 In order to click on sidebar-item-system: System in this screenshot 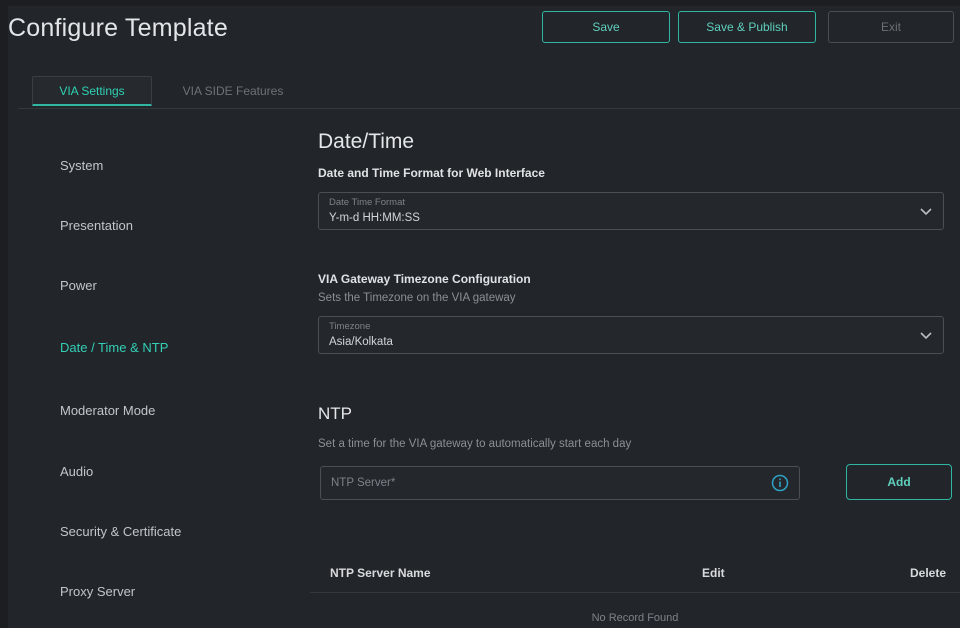, I will do `click(81, 165)`.